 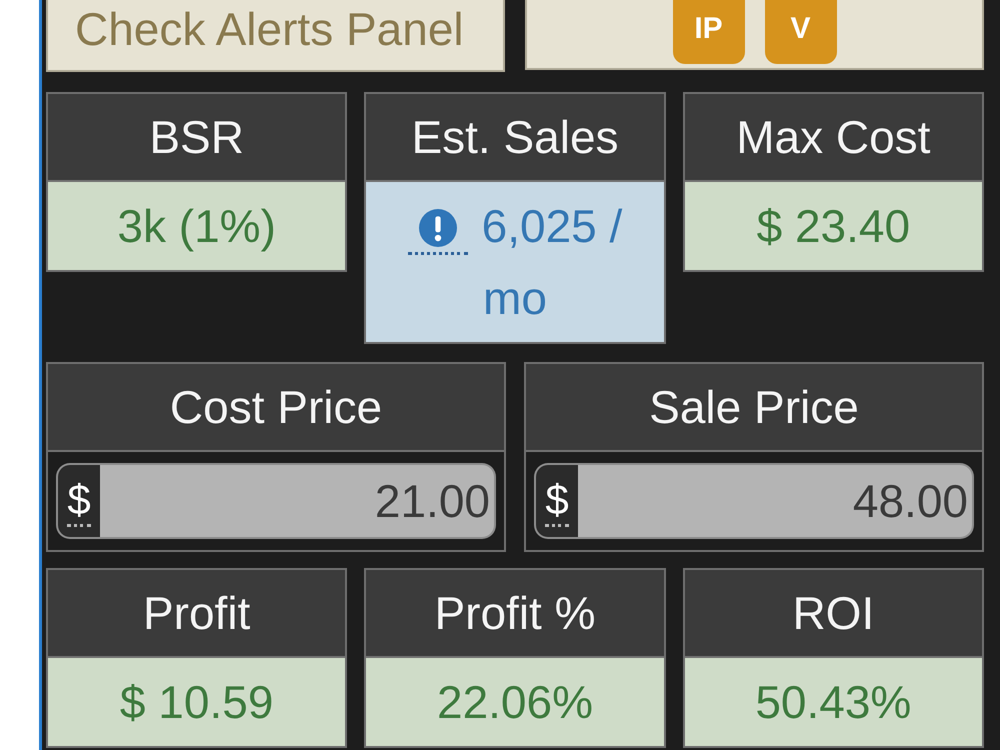 What do you see at coordinates (833, 614) in the screenshot?
I see `stat-label: ROI` at bounding box center [833, 614].